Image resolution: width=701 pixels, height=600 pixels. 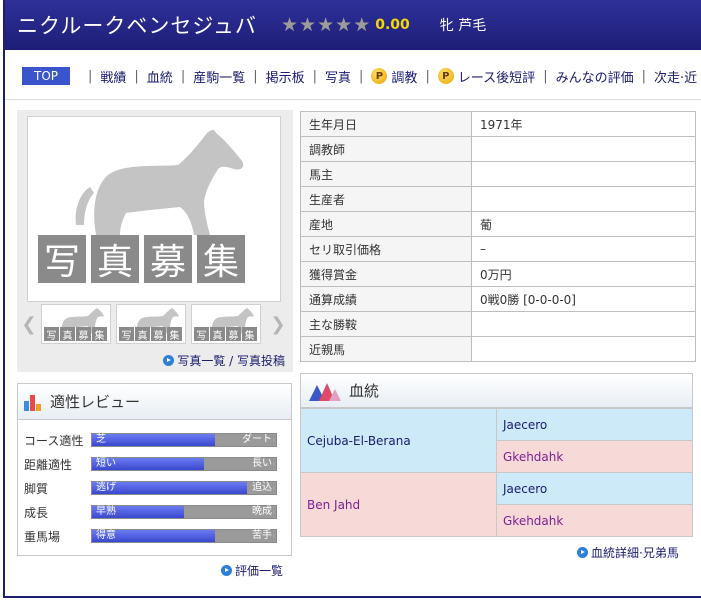 I want to click on pedigree-dam-sire: Jaecero, so click(x=594, y=488).